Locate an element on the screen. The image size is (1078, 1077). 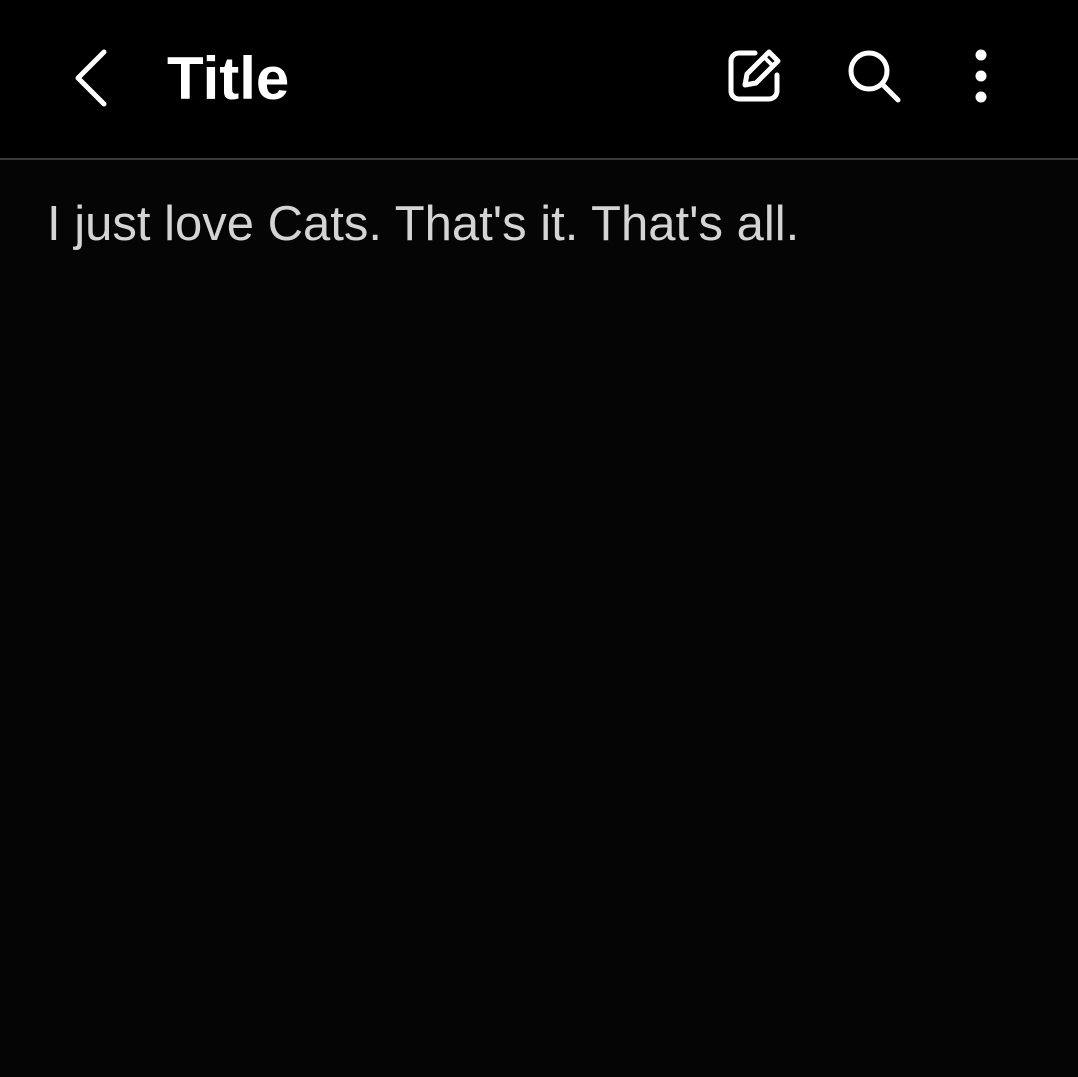
back-arrow-icon is located at coordinates (91, 78).